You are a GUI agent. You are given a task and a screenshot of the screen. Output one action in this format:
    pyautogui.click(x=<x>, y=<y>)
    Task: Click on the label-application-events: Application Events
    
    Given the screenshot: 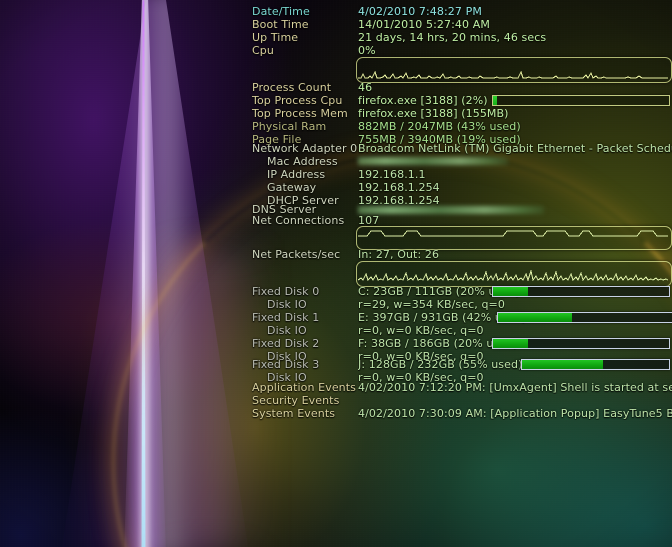 What is the action you would take?
    pyautogui.click(x=304, y=387)
    